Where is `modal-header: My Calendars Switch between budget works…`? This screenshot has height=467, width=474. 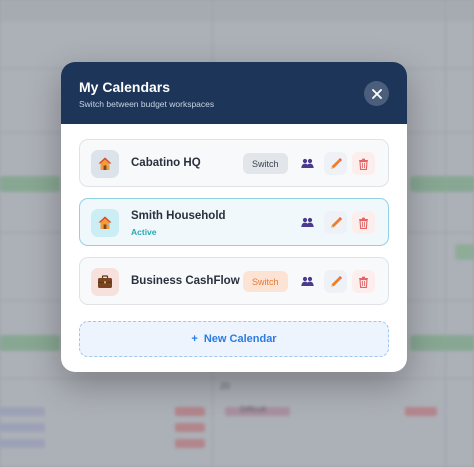 modal-header: My Calendars Switch between budget works… is located at coordinates (234, 93).